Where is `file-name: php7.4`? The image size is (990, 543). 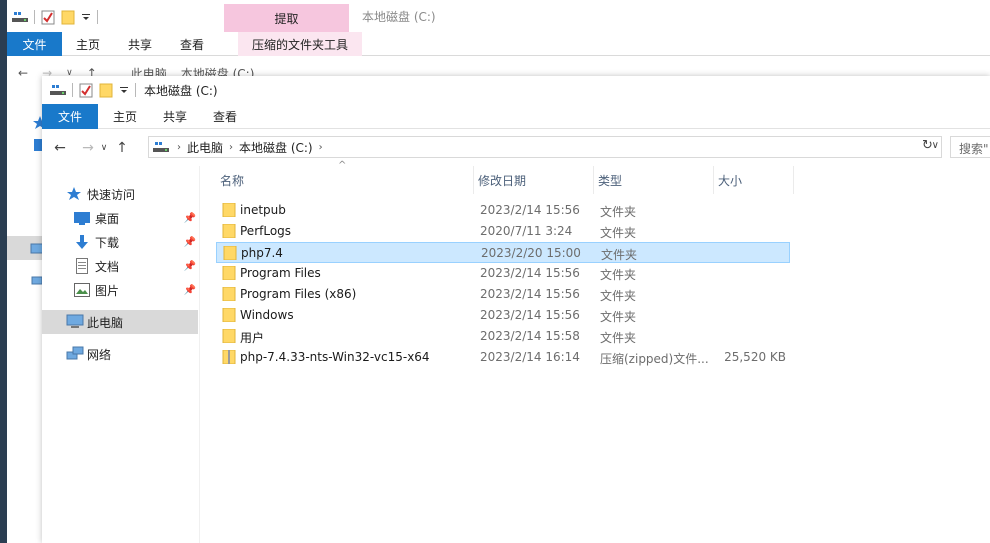
file-name: php7.4 is located at coordinates (262, 253).